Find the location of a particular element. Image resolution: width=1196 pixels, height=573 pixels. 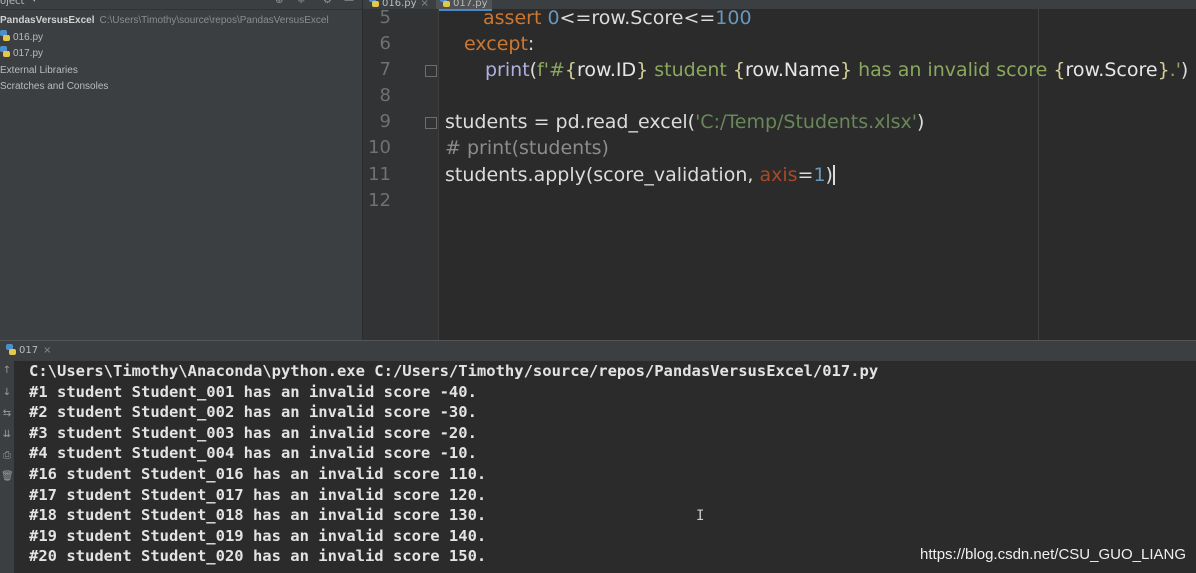

code-text: students.apply(score_validation, axis=1) is located at coordinates (640, 175).